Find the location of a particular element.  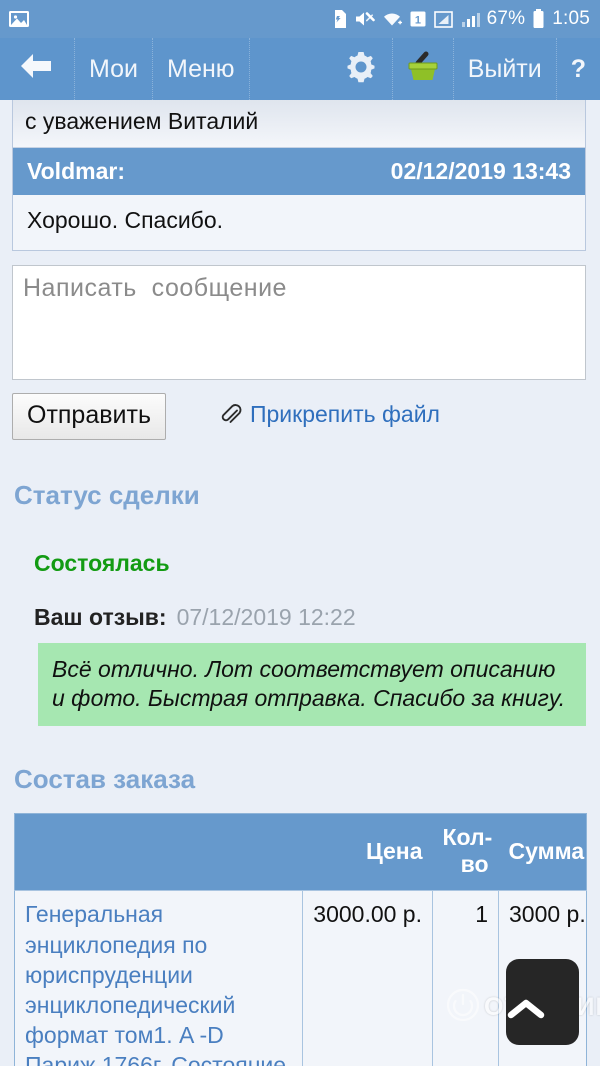

chevron-up-icon is located at coordinates (526, 1011).